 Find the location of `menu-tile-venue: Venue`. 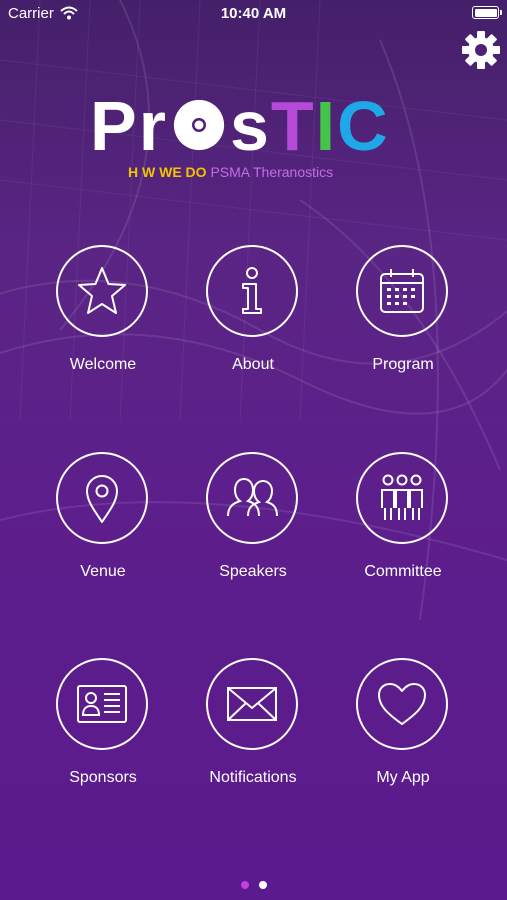

menu-tile-venue: Venue is located at coordinates (103, 532).